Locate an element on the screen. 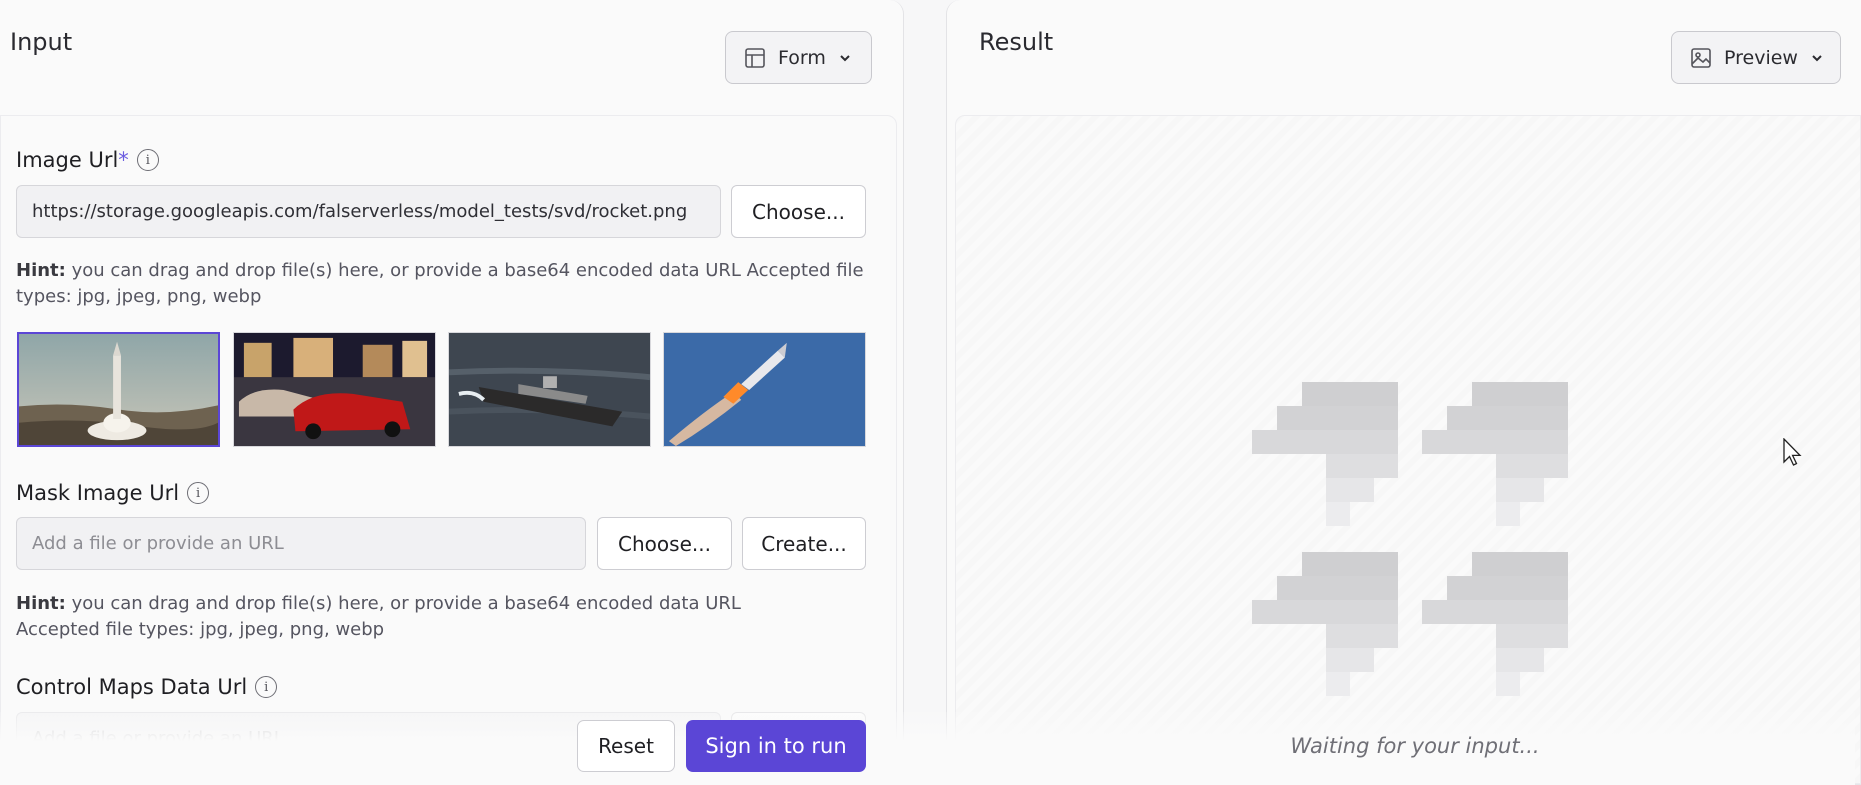 The image size is (1861, 785). image-url-input is located at coordinates (368, 211).